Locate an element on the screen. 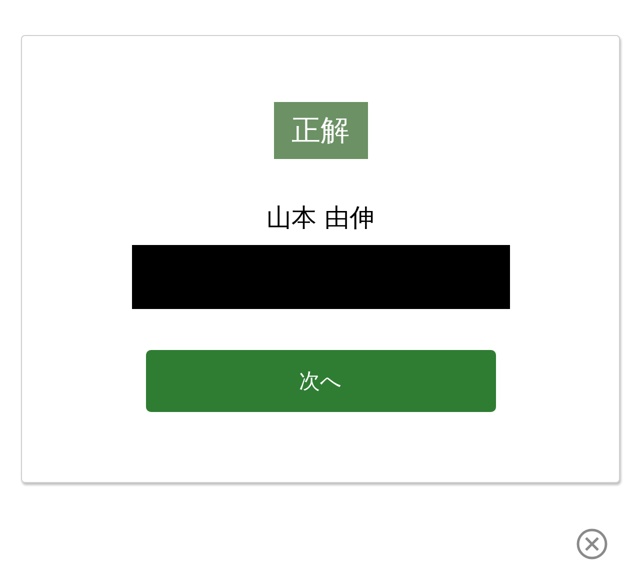 Image resolution: width=640 pixels, height=580 pixels. correct-badge: 正解 is located at coordinates (321, 130).